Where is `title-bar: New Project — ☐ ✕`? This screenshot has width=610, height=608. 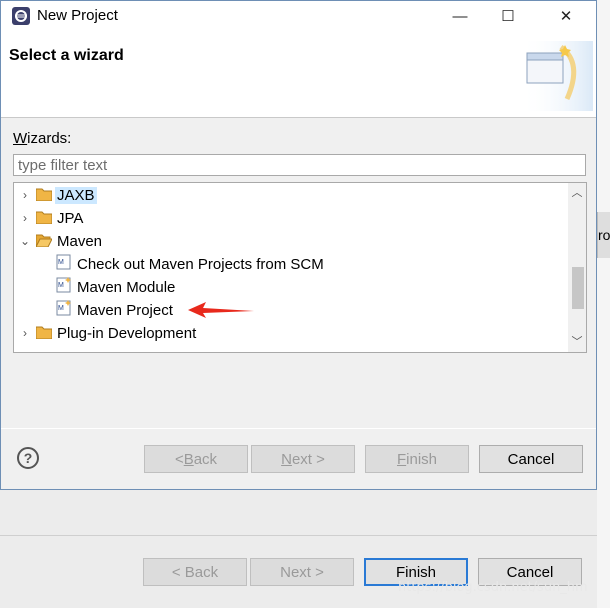 title-bar: New Project — ☐ ✕ is located at coordinates (298, 16).